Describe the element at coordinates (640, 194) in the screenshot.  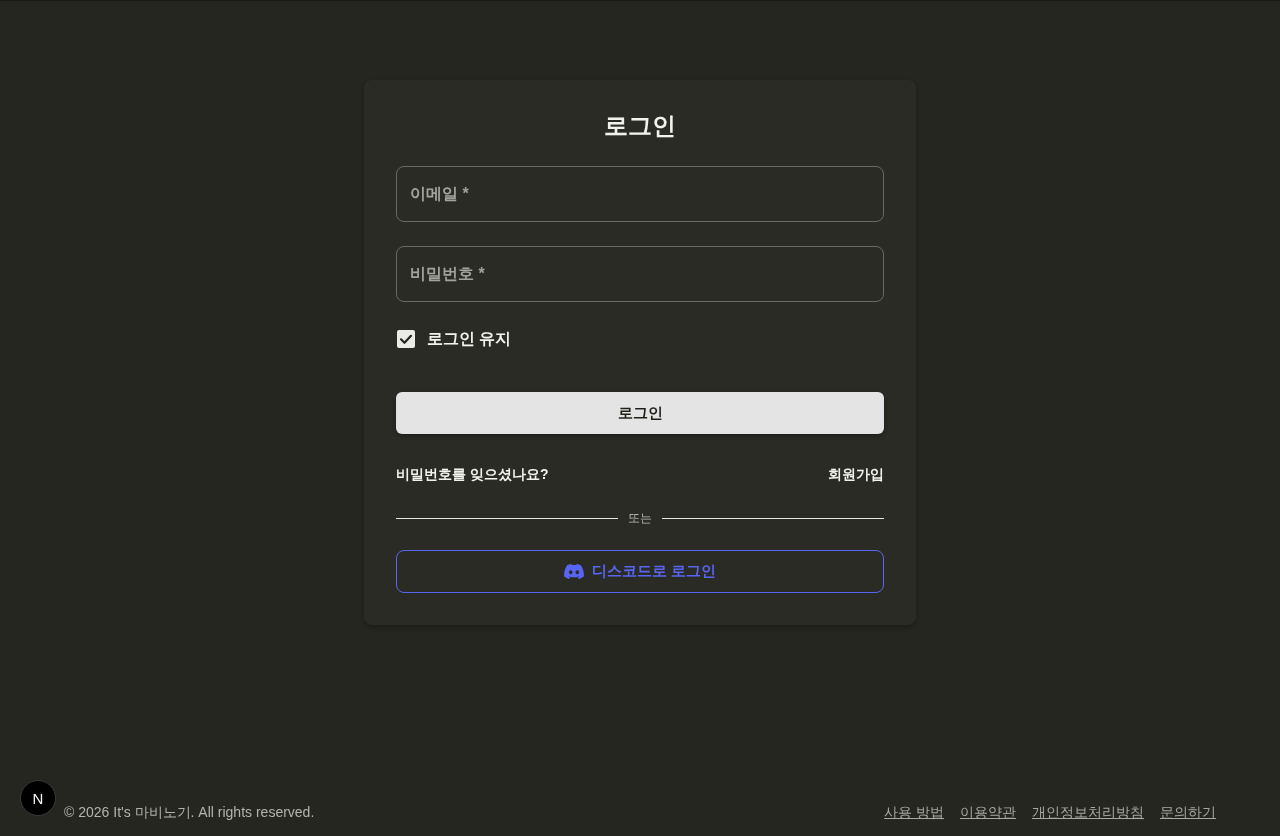
I see `input-field: 이메일 *` at that location.